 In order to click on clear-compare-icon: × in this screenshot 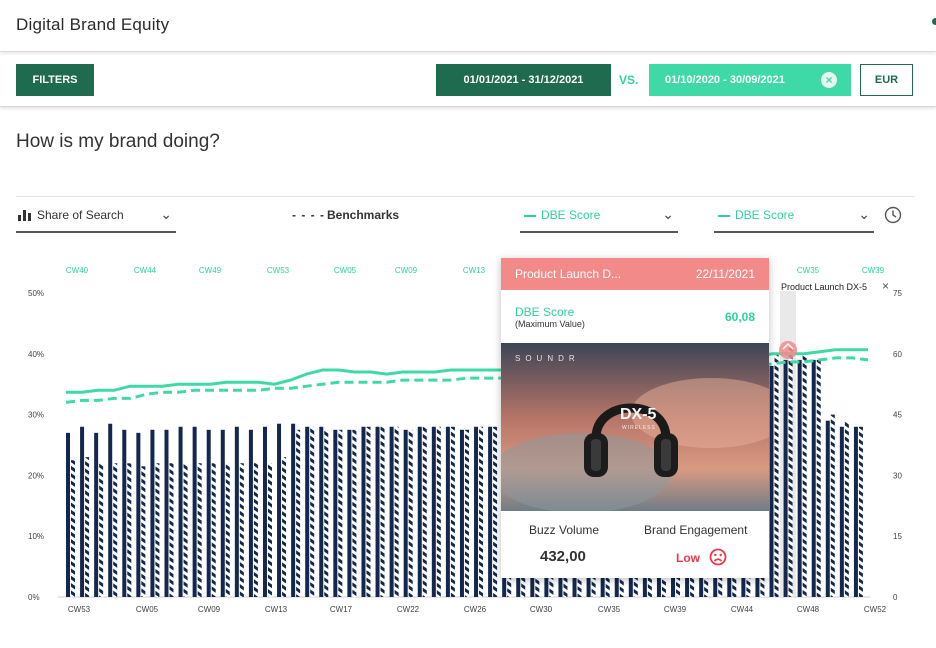, I will do `click(829, 80)`.